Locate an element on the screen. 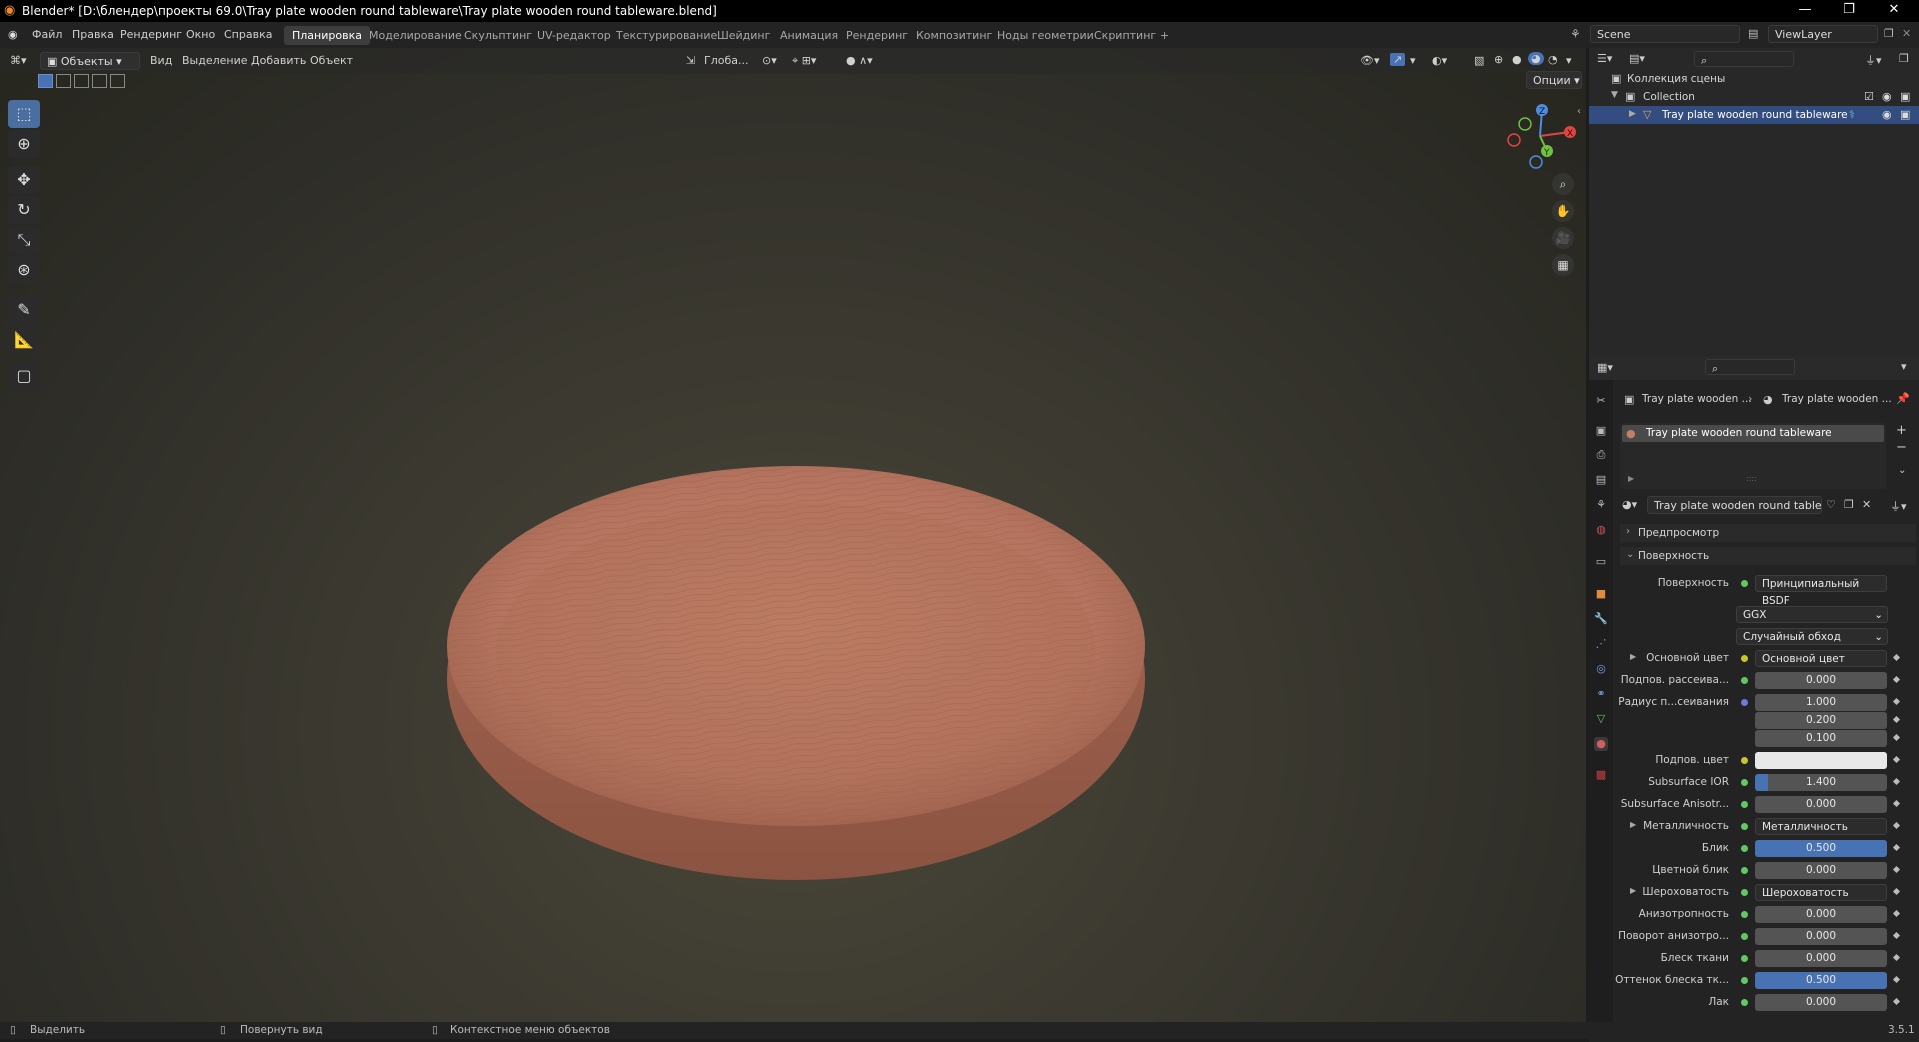 Image resolution: width=1919 pixels, height=1042 pixels. data-tab-icon: ▽ is located at coordinates (1601, 719).